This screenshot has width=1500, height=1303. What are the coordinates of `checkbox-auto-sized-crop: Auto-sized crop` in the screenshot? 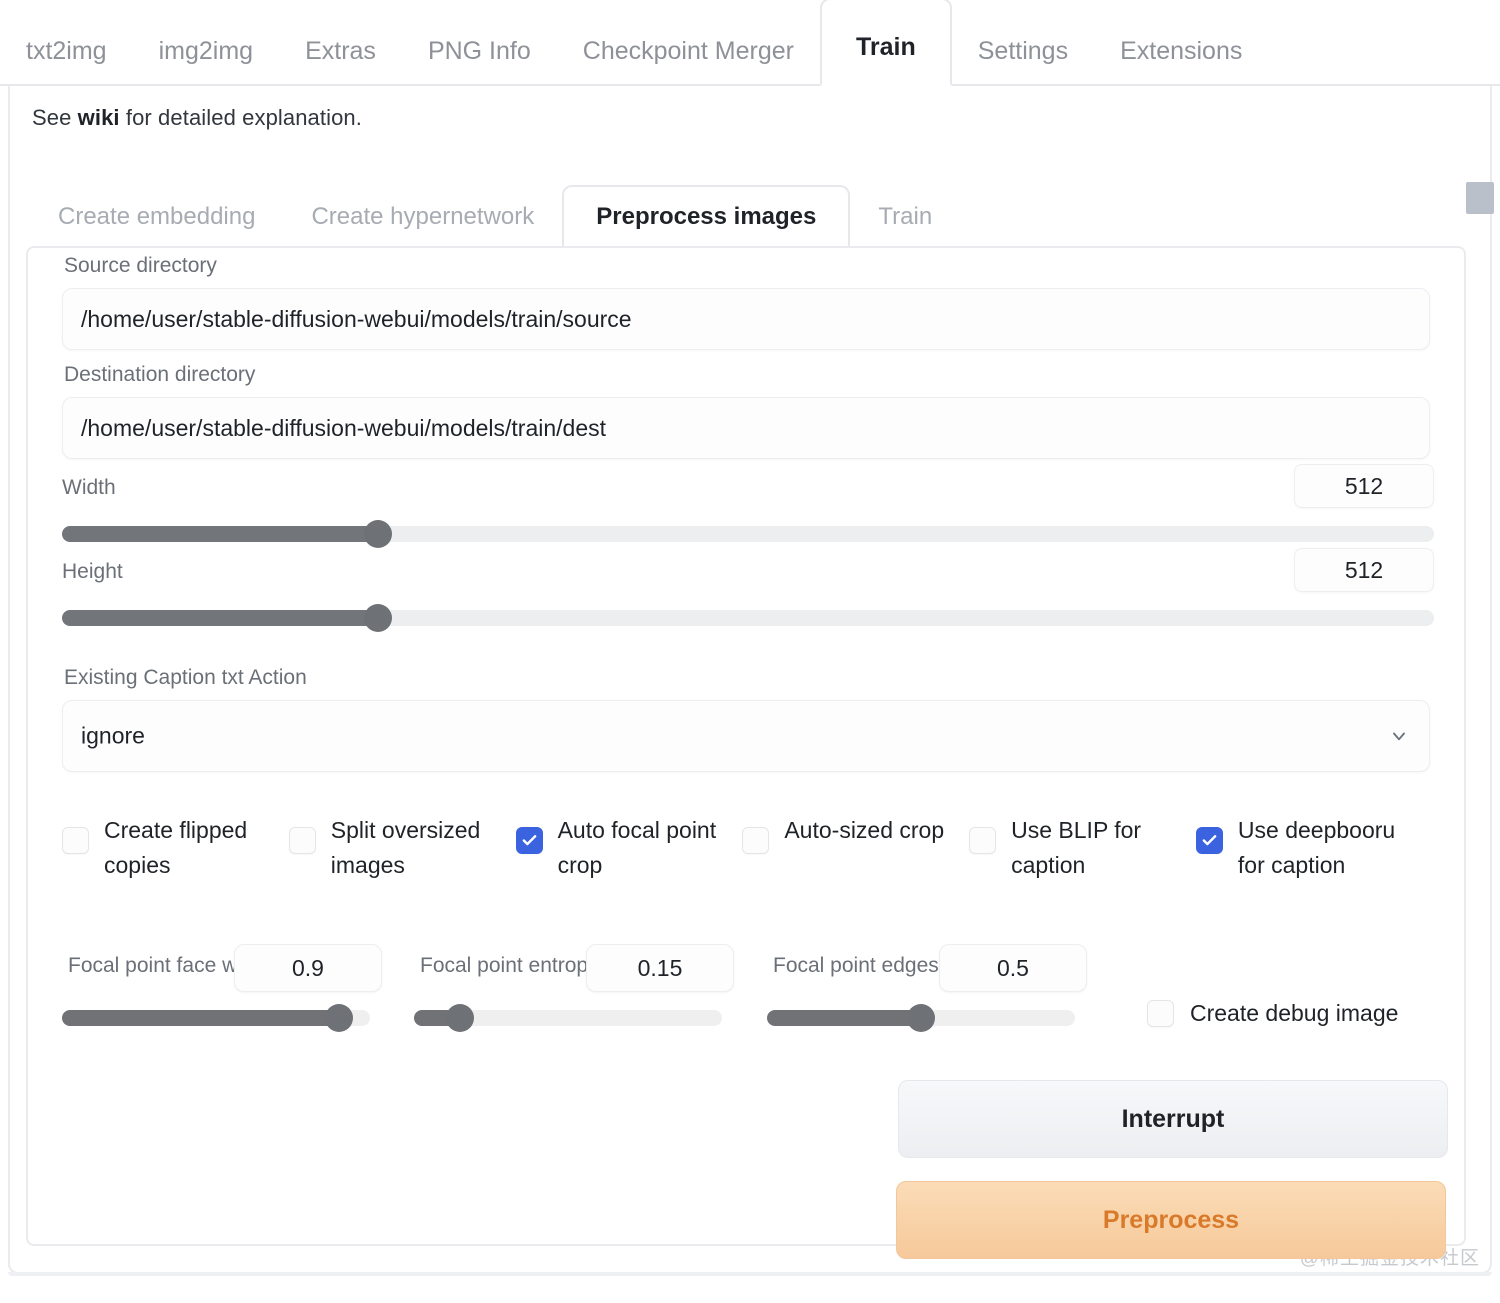 It's located at (855, 833).